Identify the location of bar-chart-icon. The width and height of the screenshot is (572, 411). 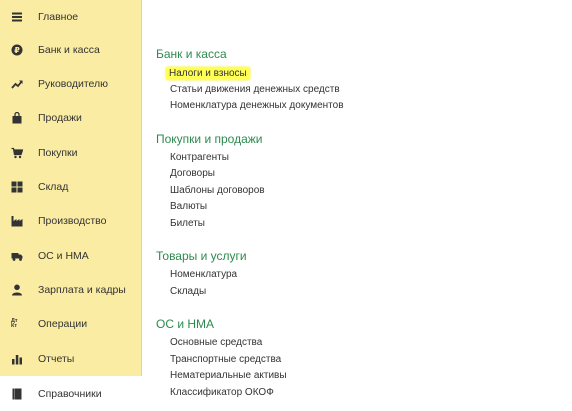
(17, 359).